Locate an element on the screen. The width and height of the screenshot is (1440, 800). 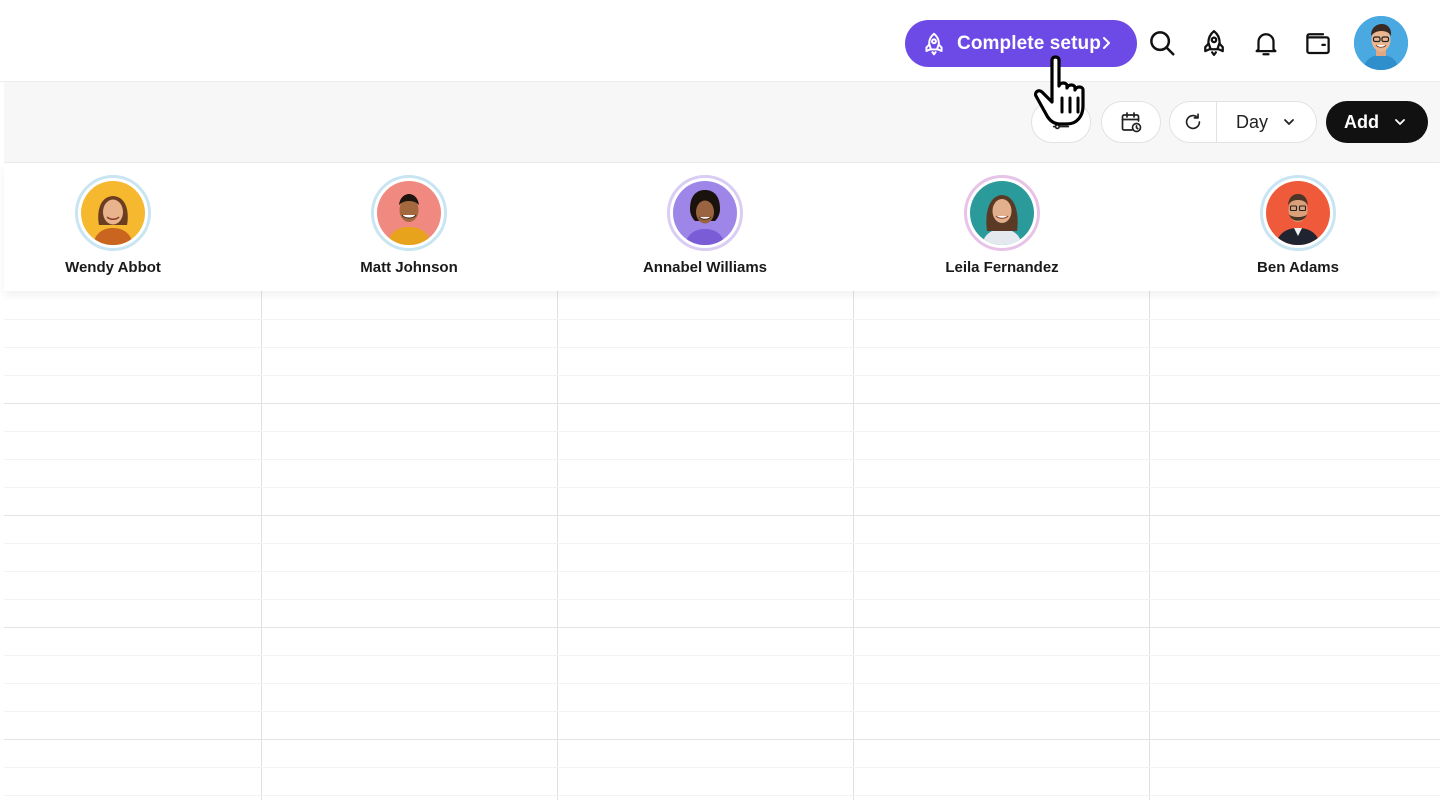
view-select: Day is located at coordinates (1256, 122).